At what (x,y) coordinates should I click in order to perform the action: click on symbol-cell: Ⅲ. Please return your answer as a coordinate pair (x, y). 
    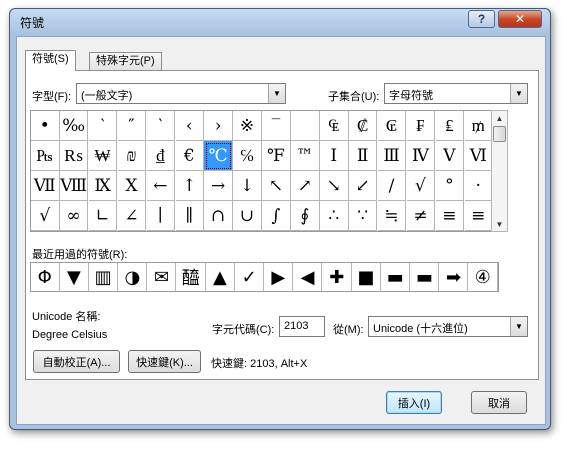
    Looking at the image, I should click on (392, 156).